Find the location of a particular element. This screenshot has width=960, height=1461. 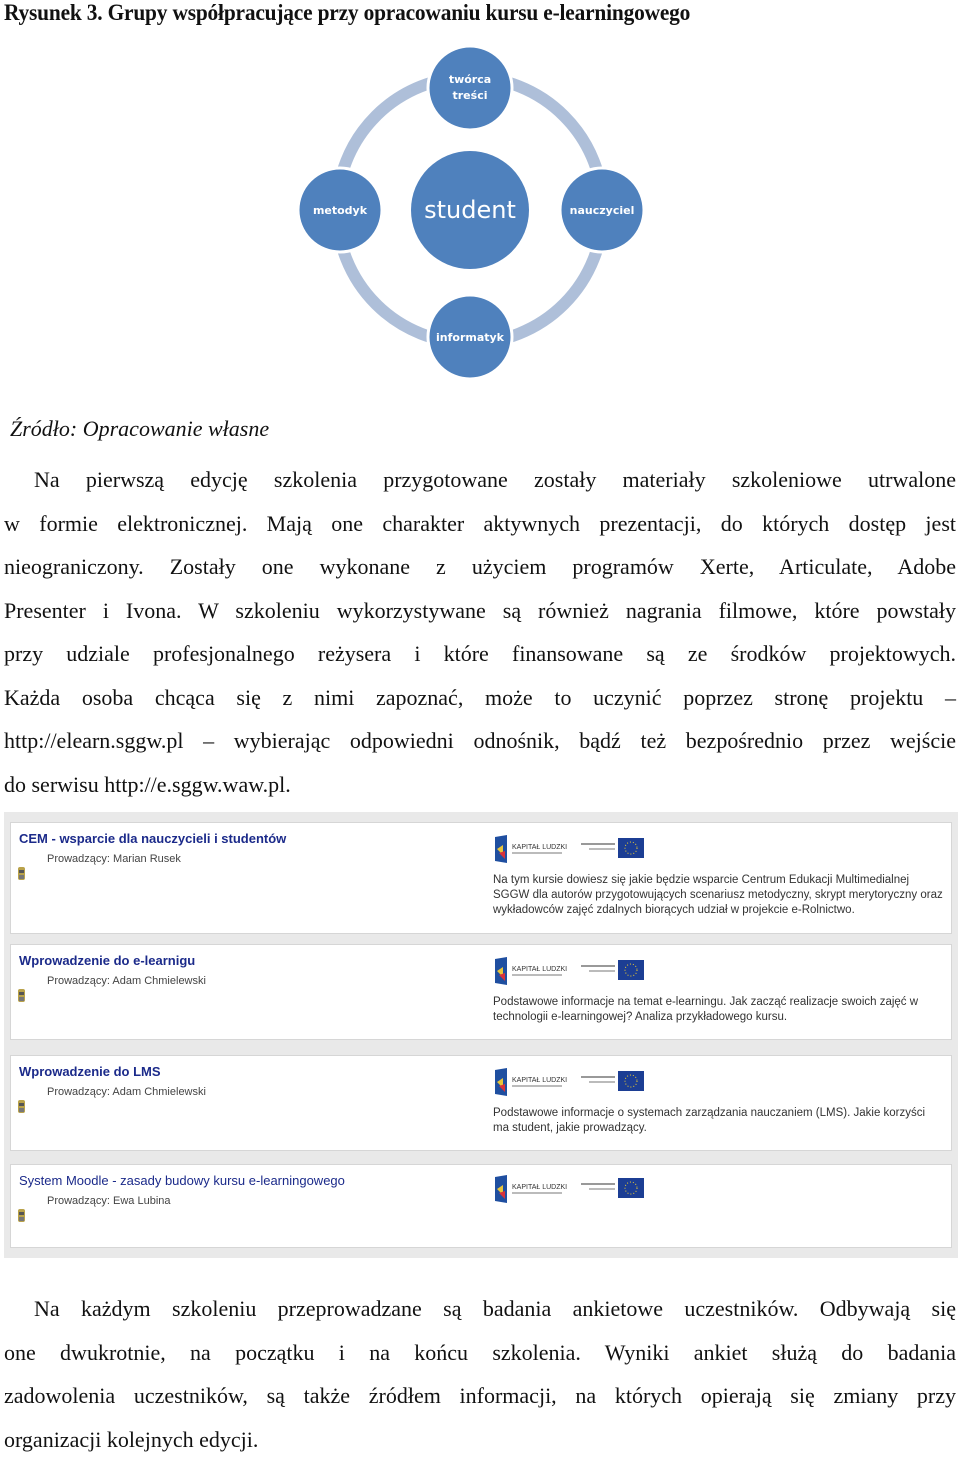

figure-source: Źródło: Opracowanie własne is located at coordinates (139, 429).